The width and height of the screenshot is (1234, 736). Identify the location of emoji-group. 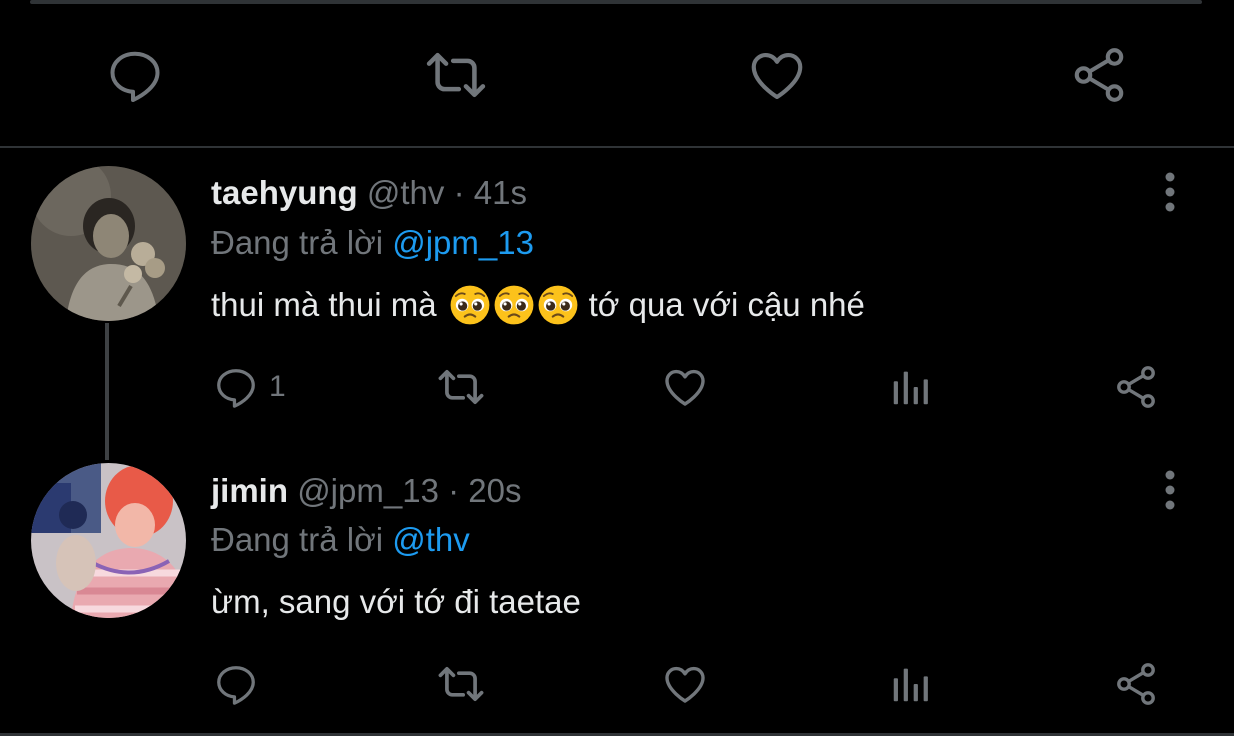
(514, 305).